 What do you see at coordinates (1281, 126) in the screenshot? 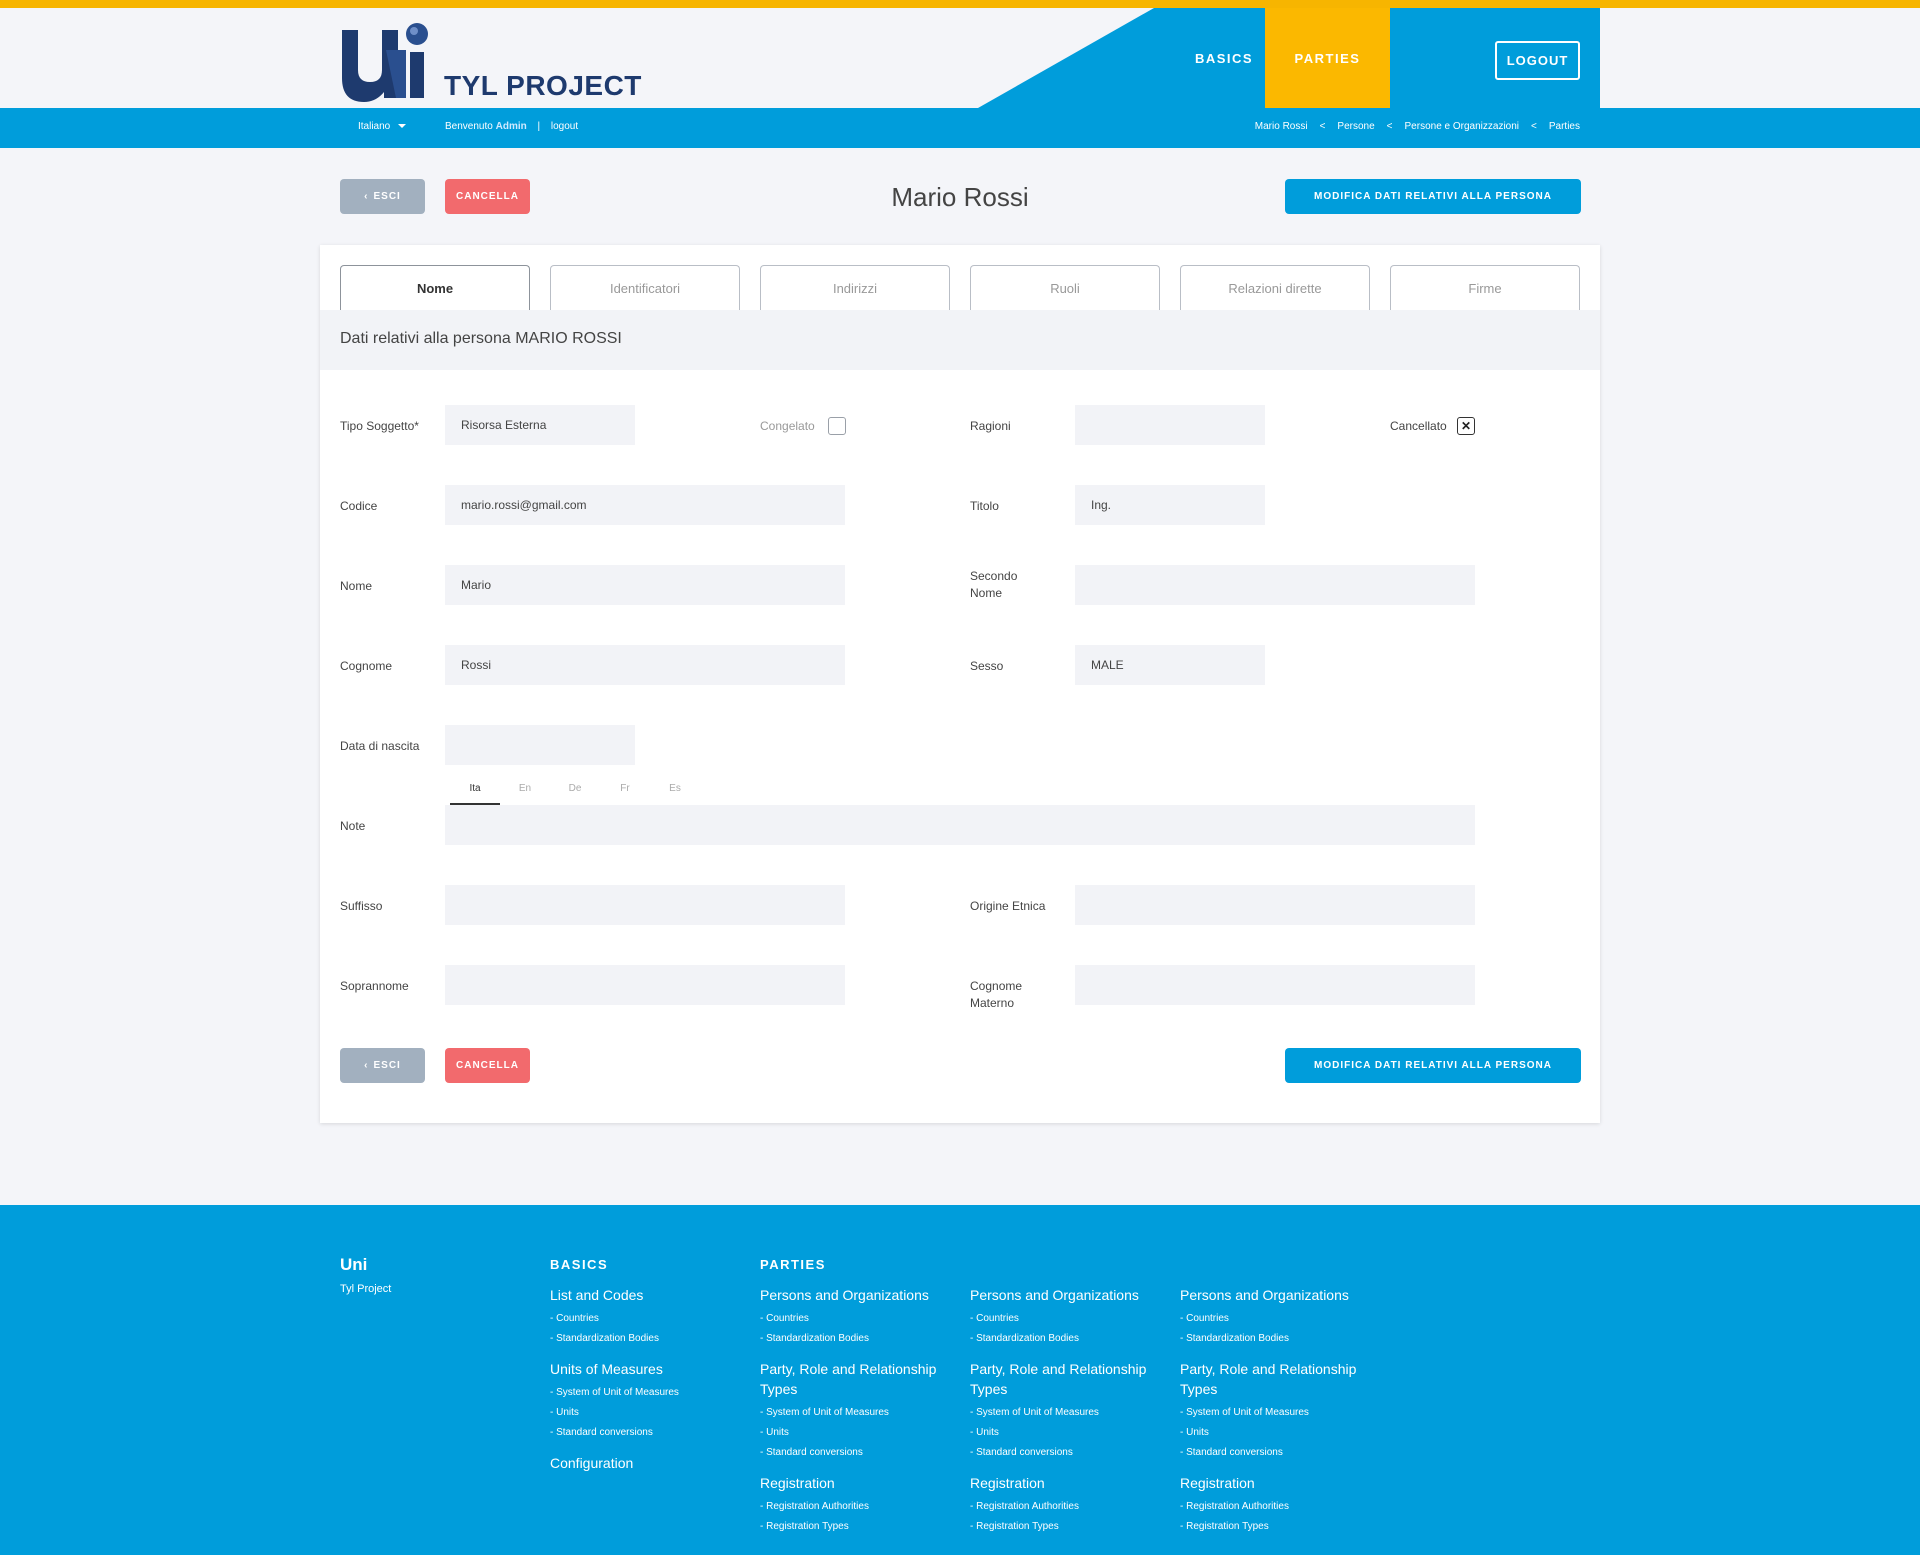
I see `breadcrumb-item: Mario Rossi` at bounding box center [1281, 126].